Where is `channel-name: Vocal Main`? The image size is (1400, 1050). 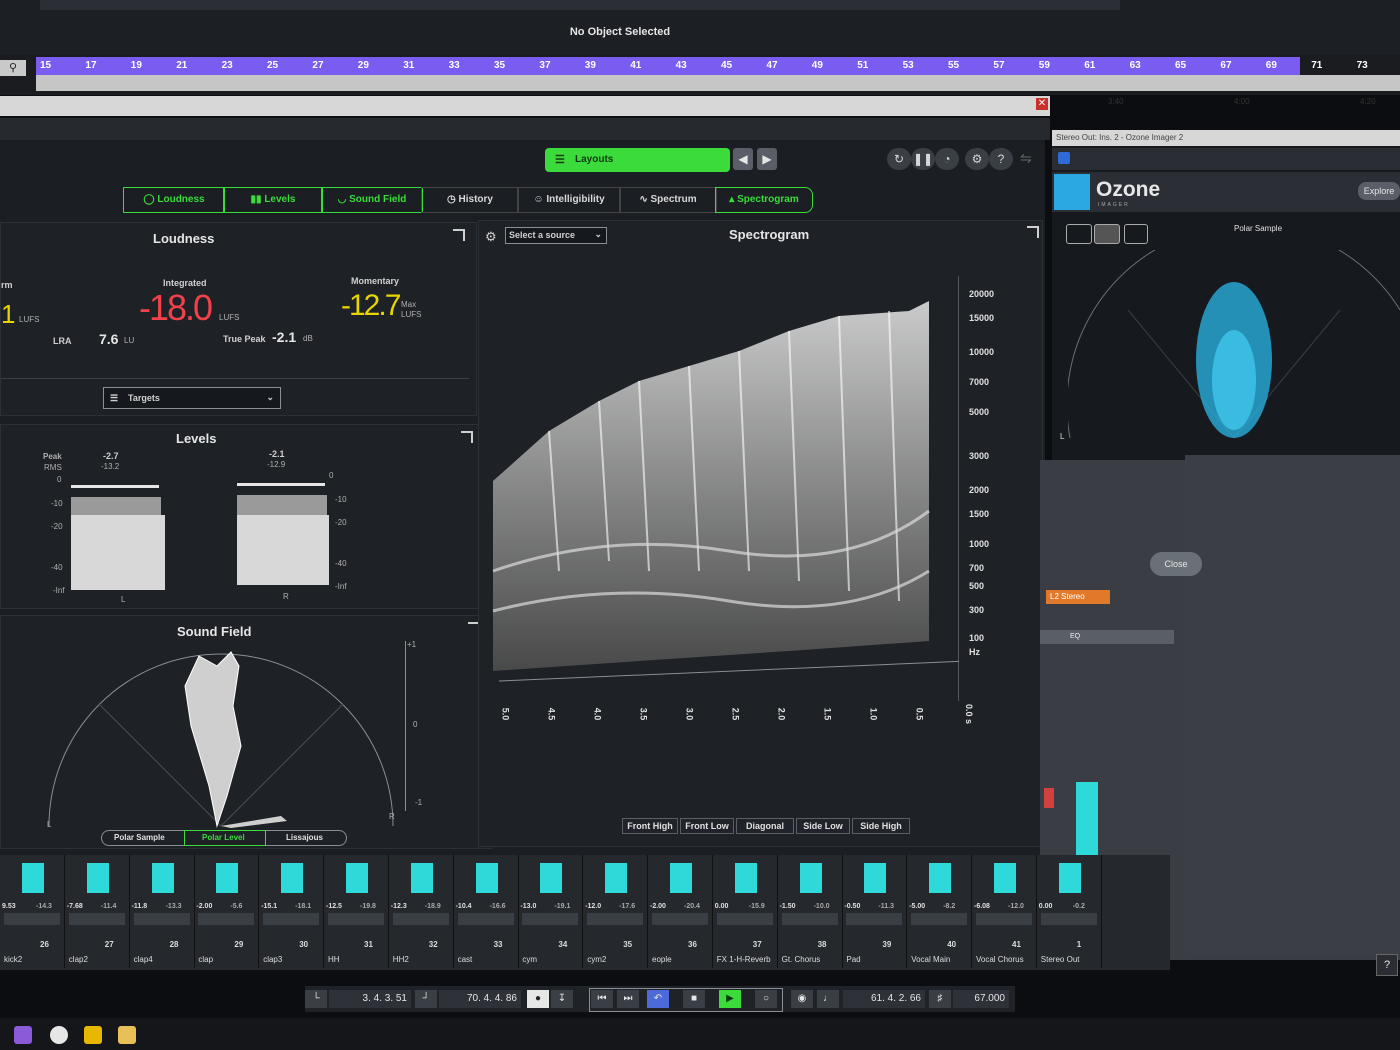
channel-name: Vocal Main is located at coordinates (930, 959).